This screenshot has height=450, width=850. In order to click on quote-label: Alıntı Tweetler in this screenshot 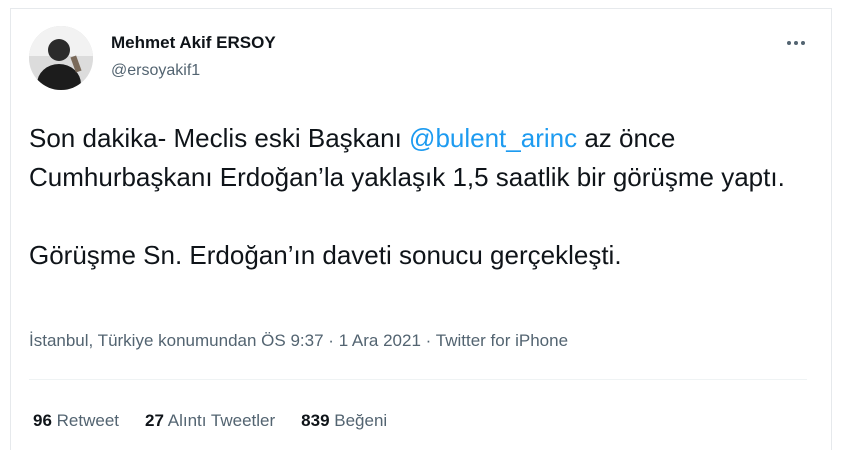, I will do `click(221, 420)`.